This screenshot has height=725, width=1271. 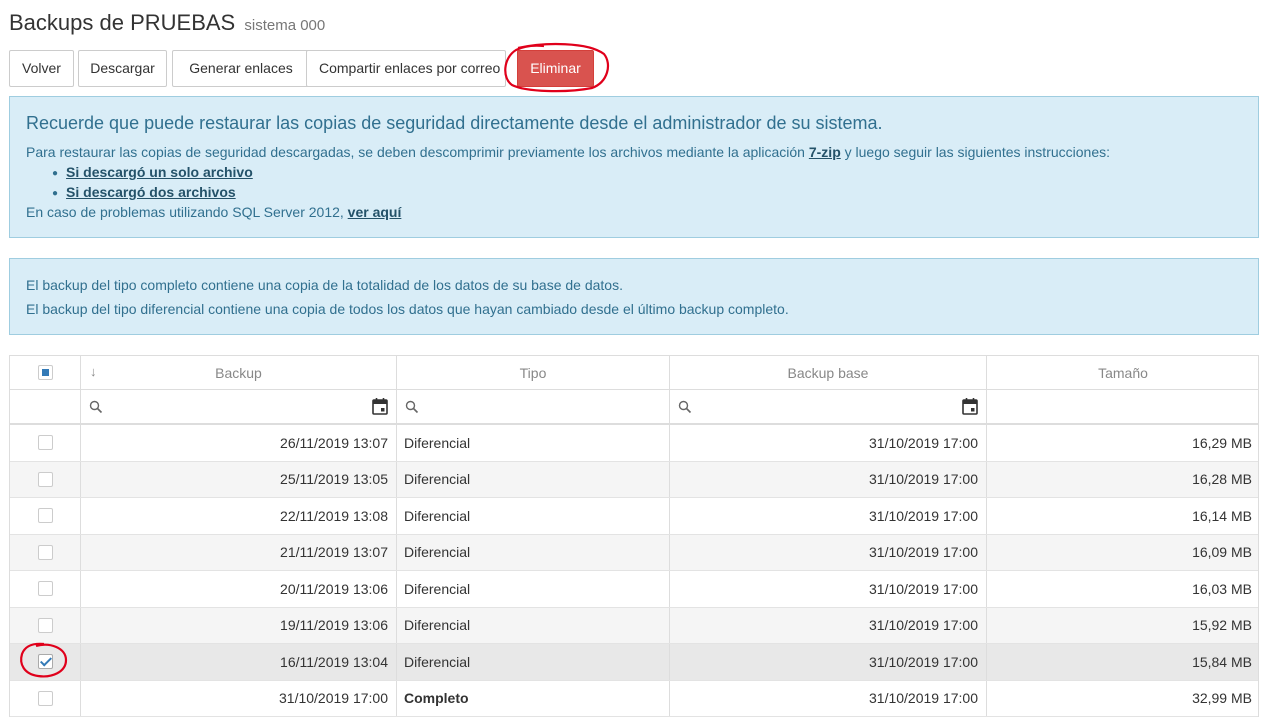 What do you see at coordinates (828, 406) in the screenshot?
I see `backup-base-filter` at bounding box center [828, 406].